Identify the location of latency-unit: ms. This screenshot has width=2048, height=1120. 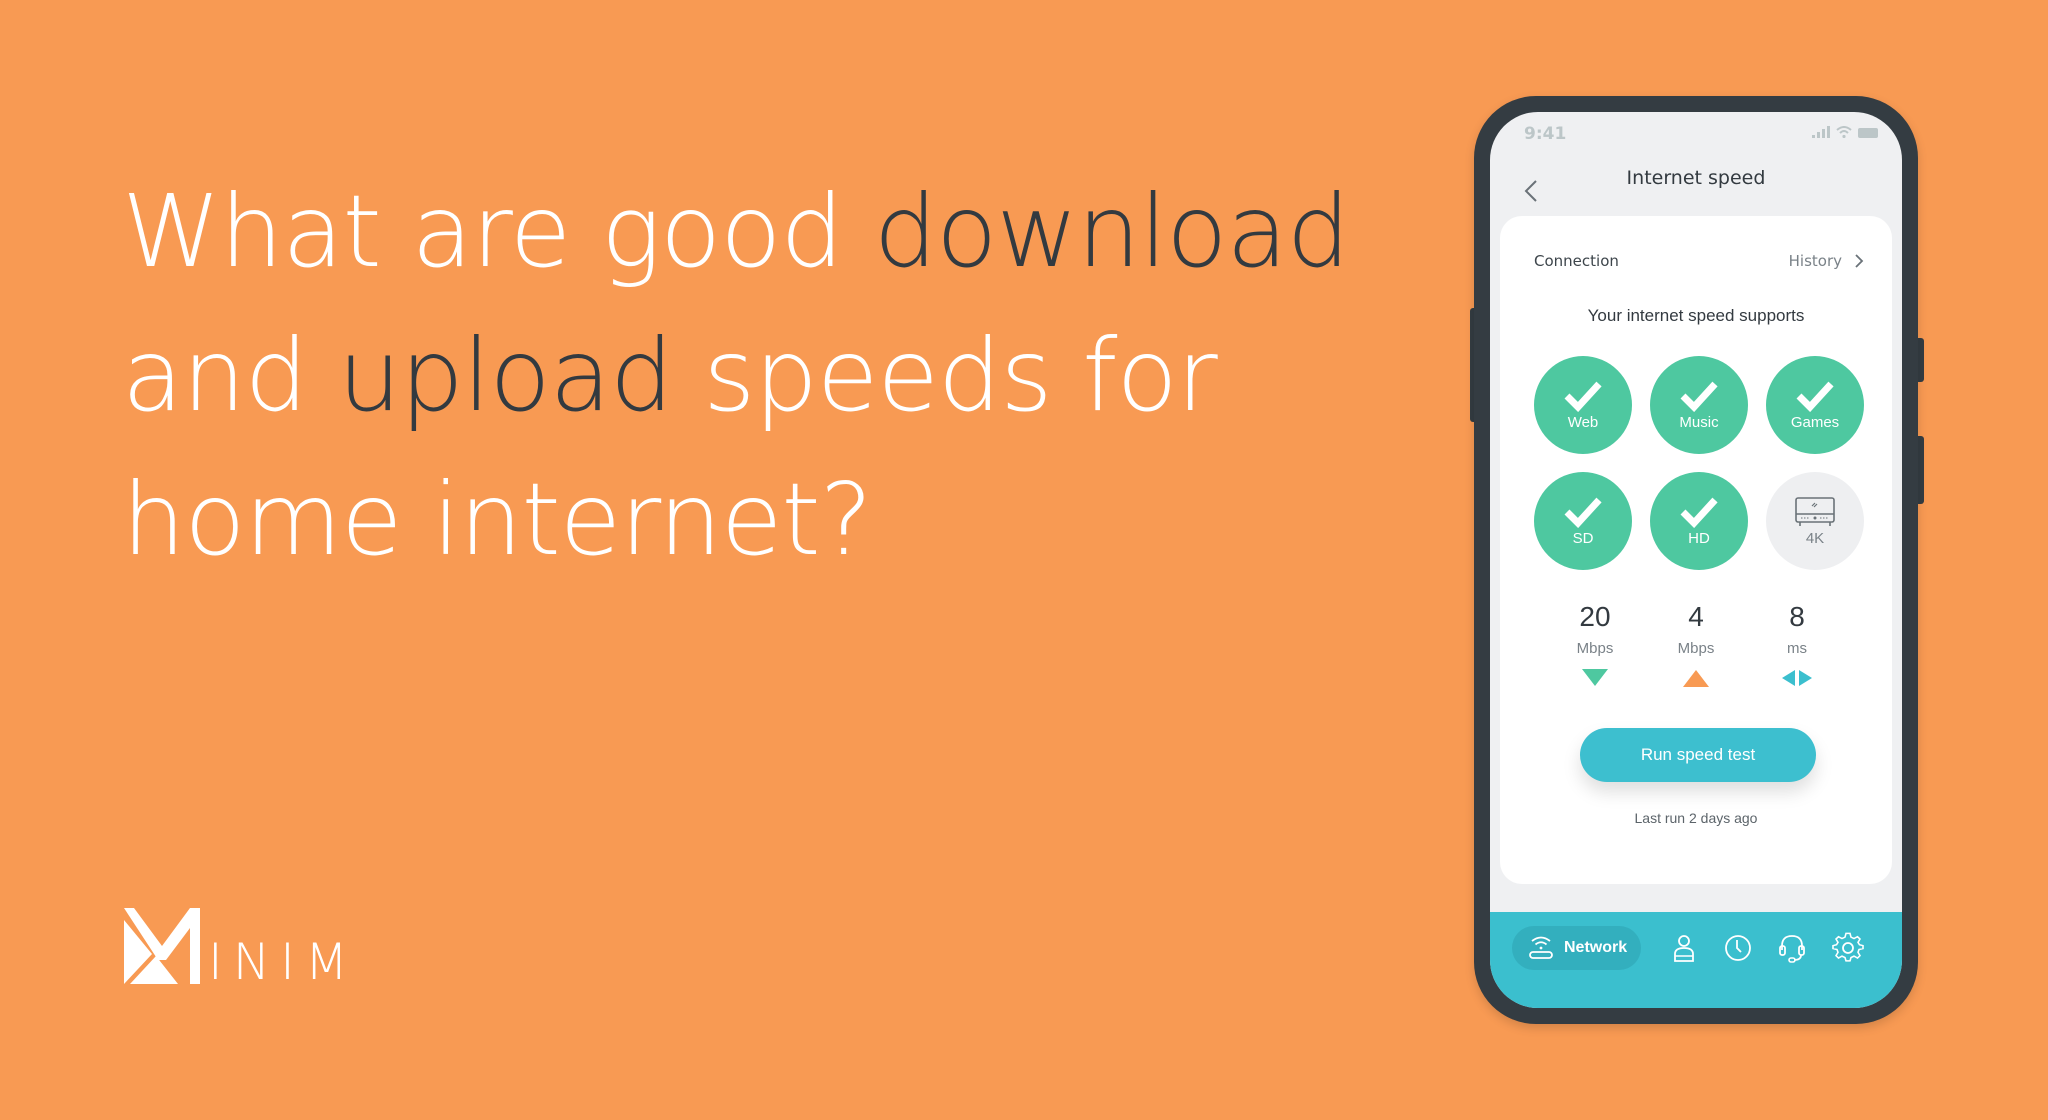
(1797, 648).